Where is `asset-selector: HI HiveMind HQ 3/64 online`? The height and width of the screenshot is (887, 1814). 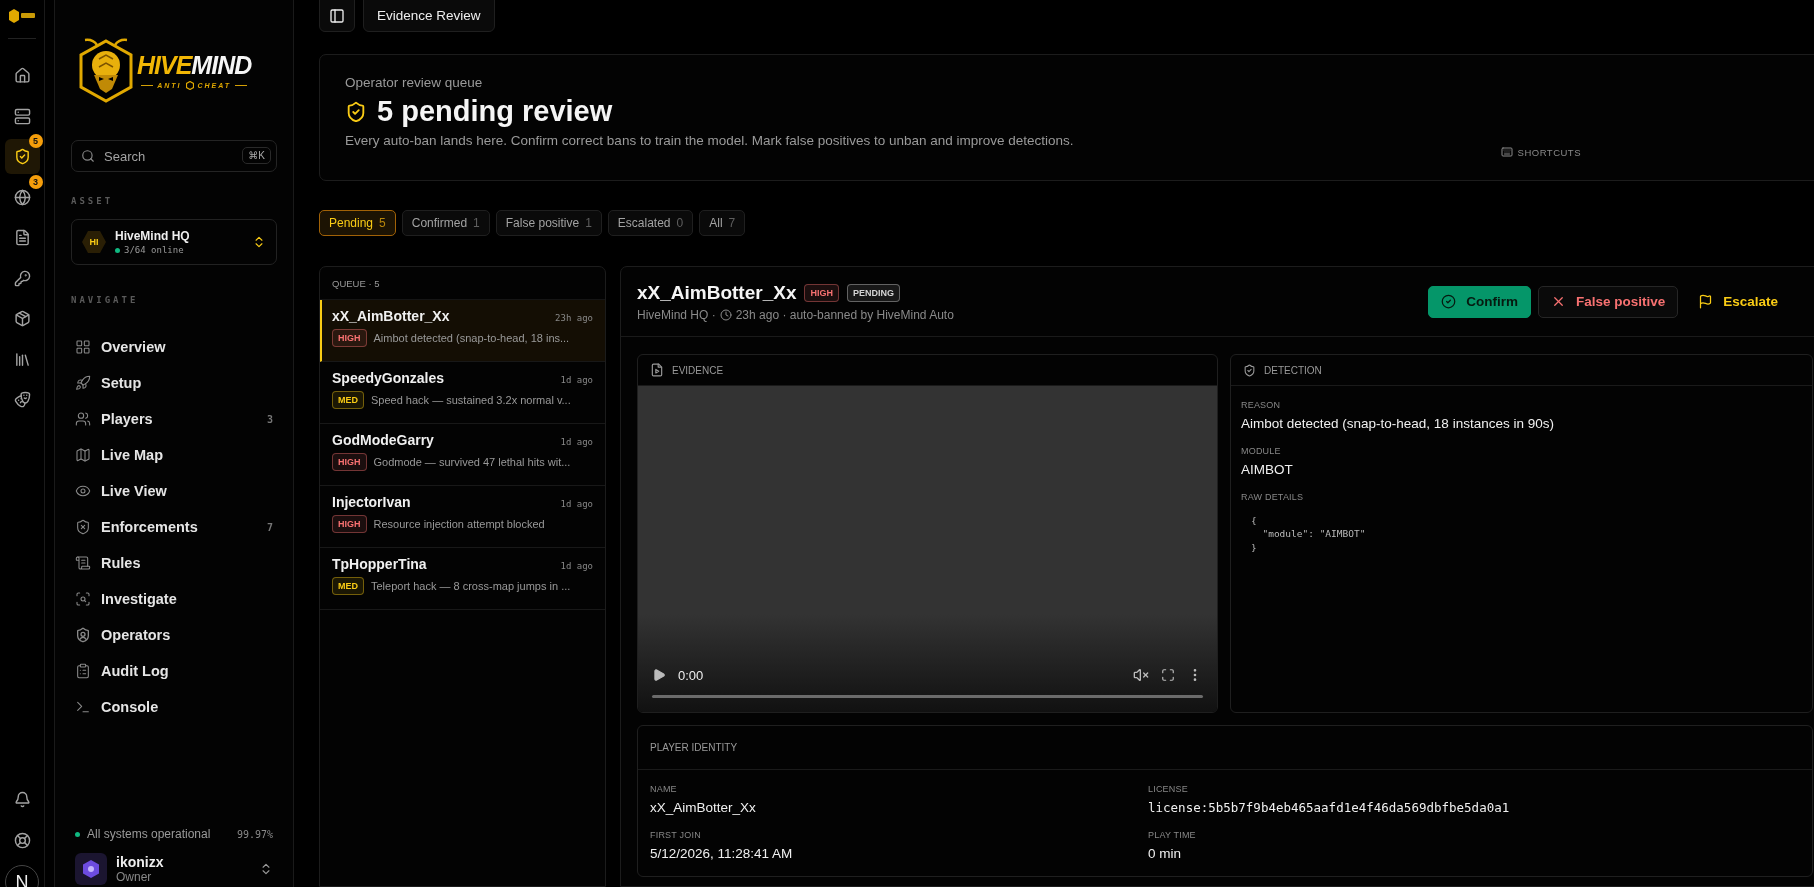 asset-selector: HI HiveMind HQ 3/64 online is located at coordinates (174, 242).